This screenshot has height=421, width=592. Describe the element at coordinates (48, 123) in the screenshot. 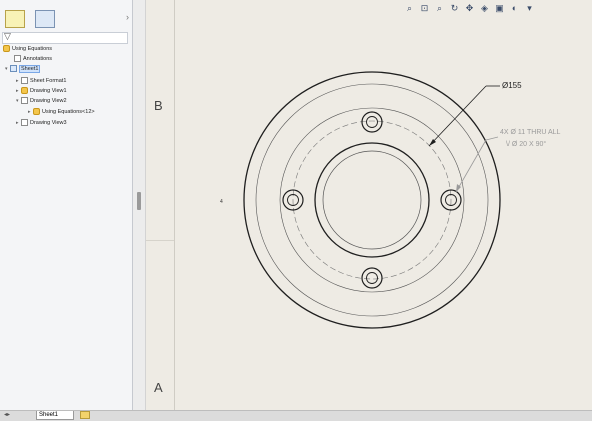

I see `tree-item-label: Drawing View3` at that location.